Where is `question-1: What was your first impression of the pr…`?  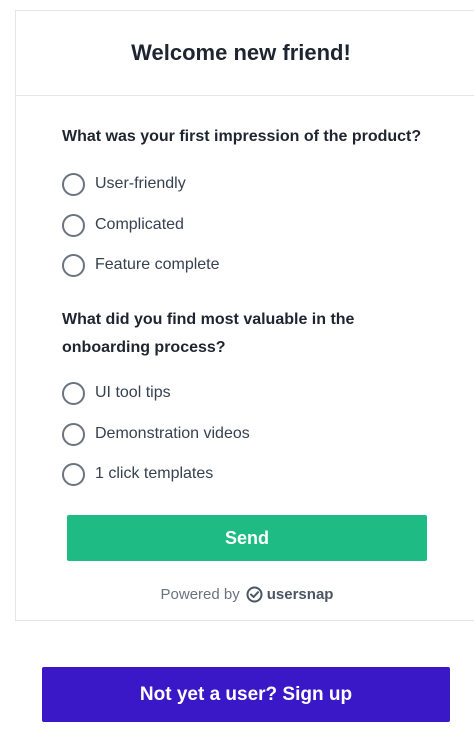 question-1: What was your first impression of the pr… is located at coordinates (242, 136).